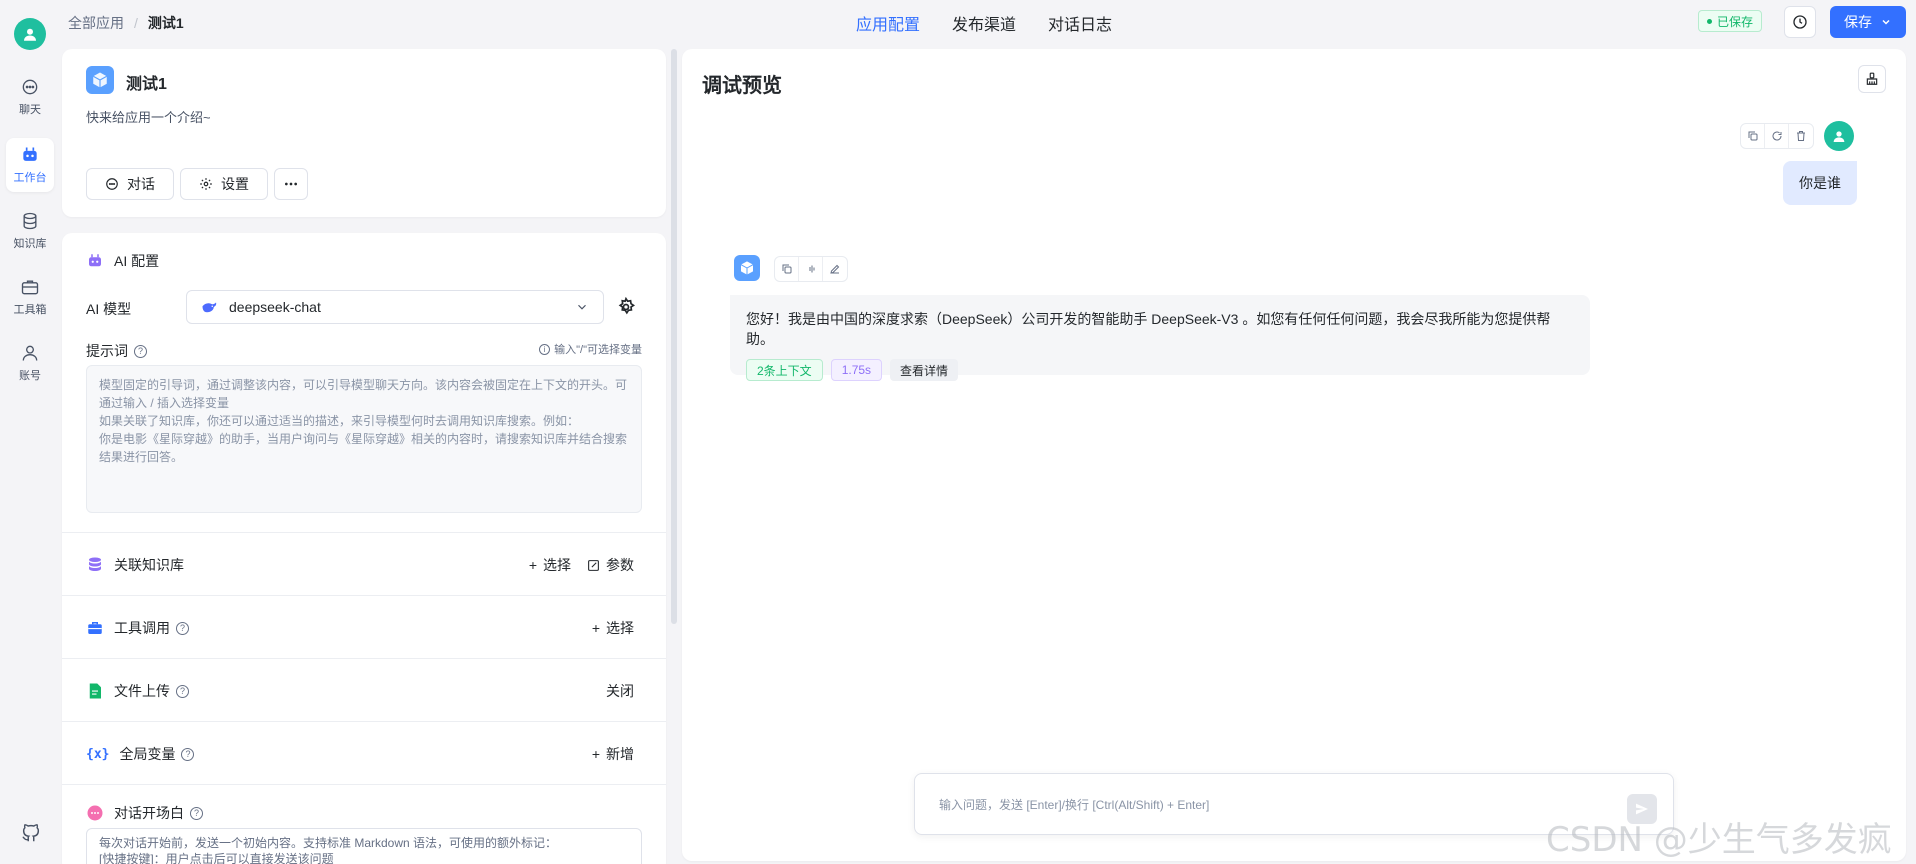 Image resolution: width=1916 pixels, height=864 pixels. What do you see at coordinates (30, 231) in the screenshot?
I see `nav-item-knowledge: 知识库` at bounding box center [30, 231].